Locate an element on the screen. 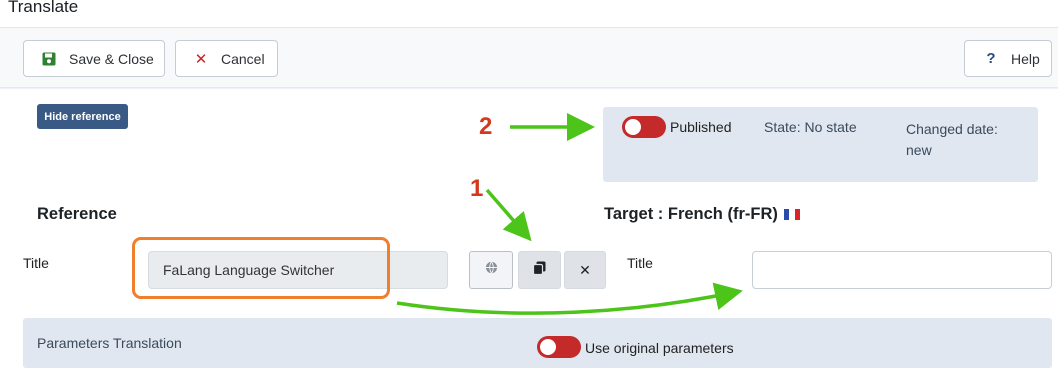  arrow-to-target is located at coordinates (569, 298).